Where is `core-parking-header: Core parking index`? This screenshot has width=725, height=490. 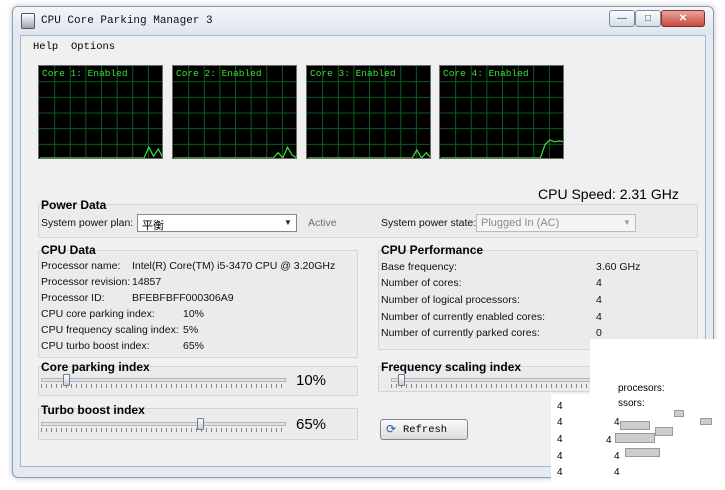 core-parking-header: Core parking index is located at coordinates (95, 367).